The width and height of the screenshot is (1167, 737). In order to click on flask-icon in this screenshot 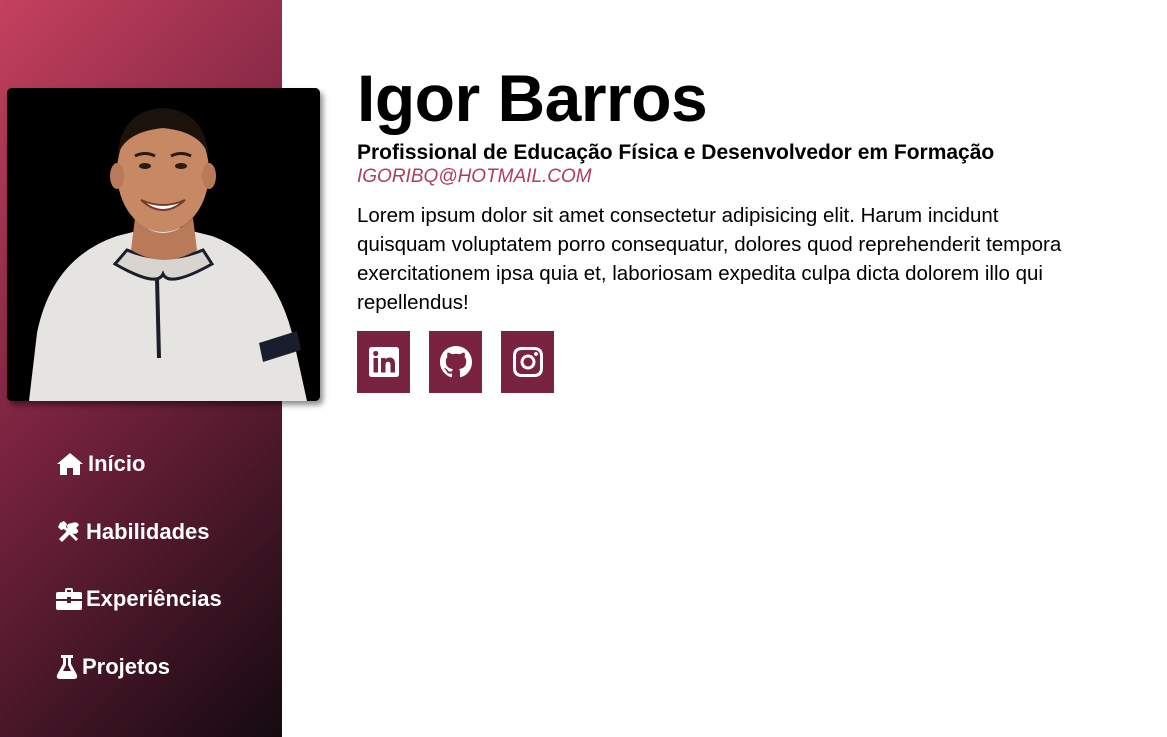, I will do `click(67, 666)`.